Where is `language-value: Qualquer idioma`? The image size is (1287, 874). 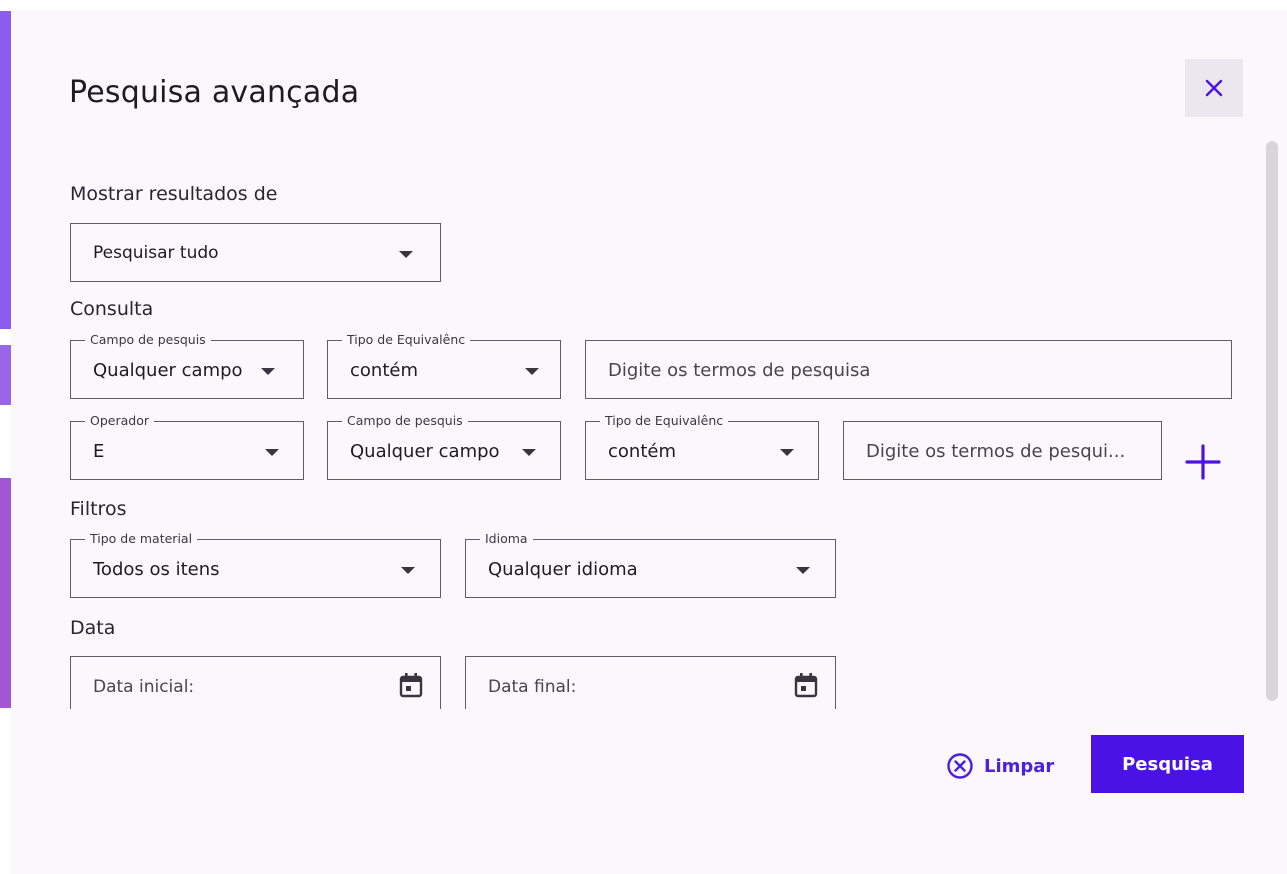
language-value: Qualquer idioma is located at coordinates (563, 569).